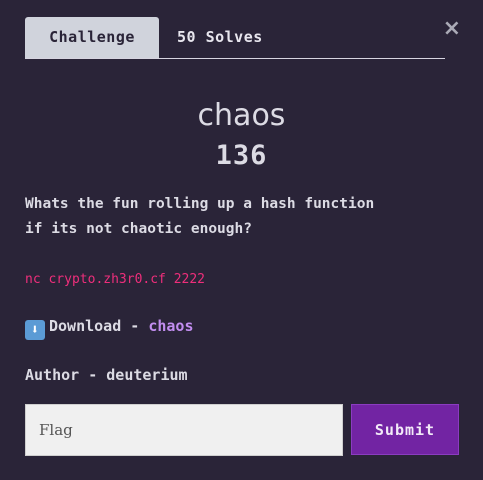 The width and height of the screenshot is (483, 480). Describe the element at coordinates (200, 204) in the screenshot. I see `description-line: Whats the fun rolling up a hash function` at that location.